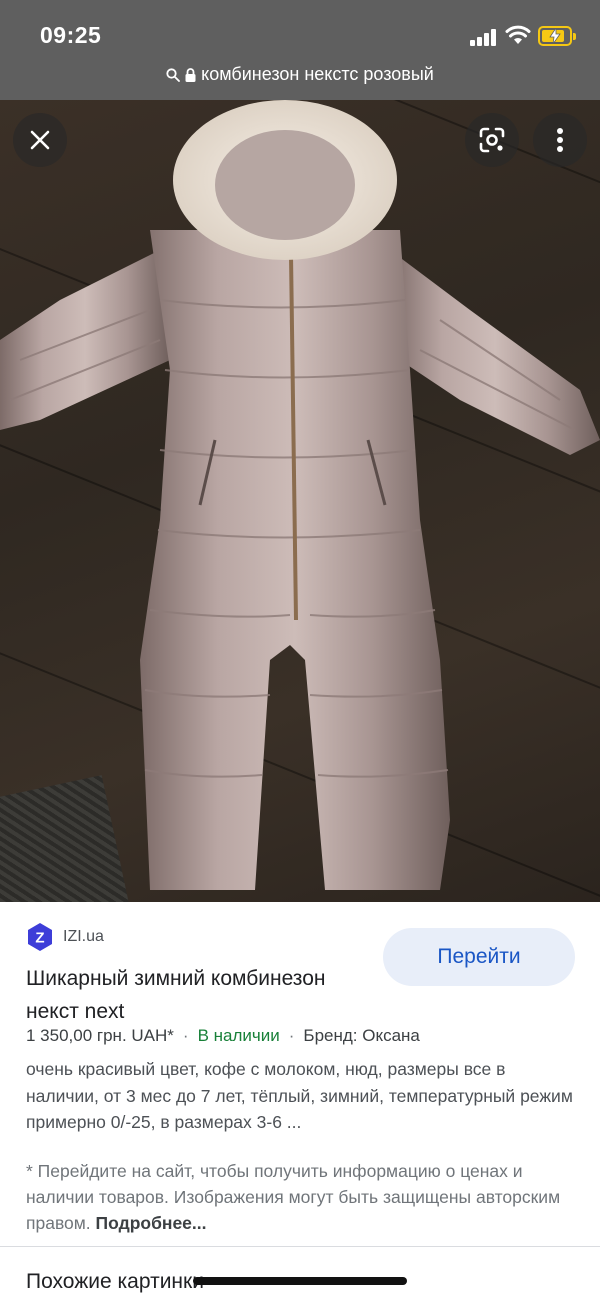 Image resolution: width=600 pixels, height=1298 pixels. I want to click on browser-top-bar: 09:25 комбинезон некстс розовый, so click(300, 50).